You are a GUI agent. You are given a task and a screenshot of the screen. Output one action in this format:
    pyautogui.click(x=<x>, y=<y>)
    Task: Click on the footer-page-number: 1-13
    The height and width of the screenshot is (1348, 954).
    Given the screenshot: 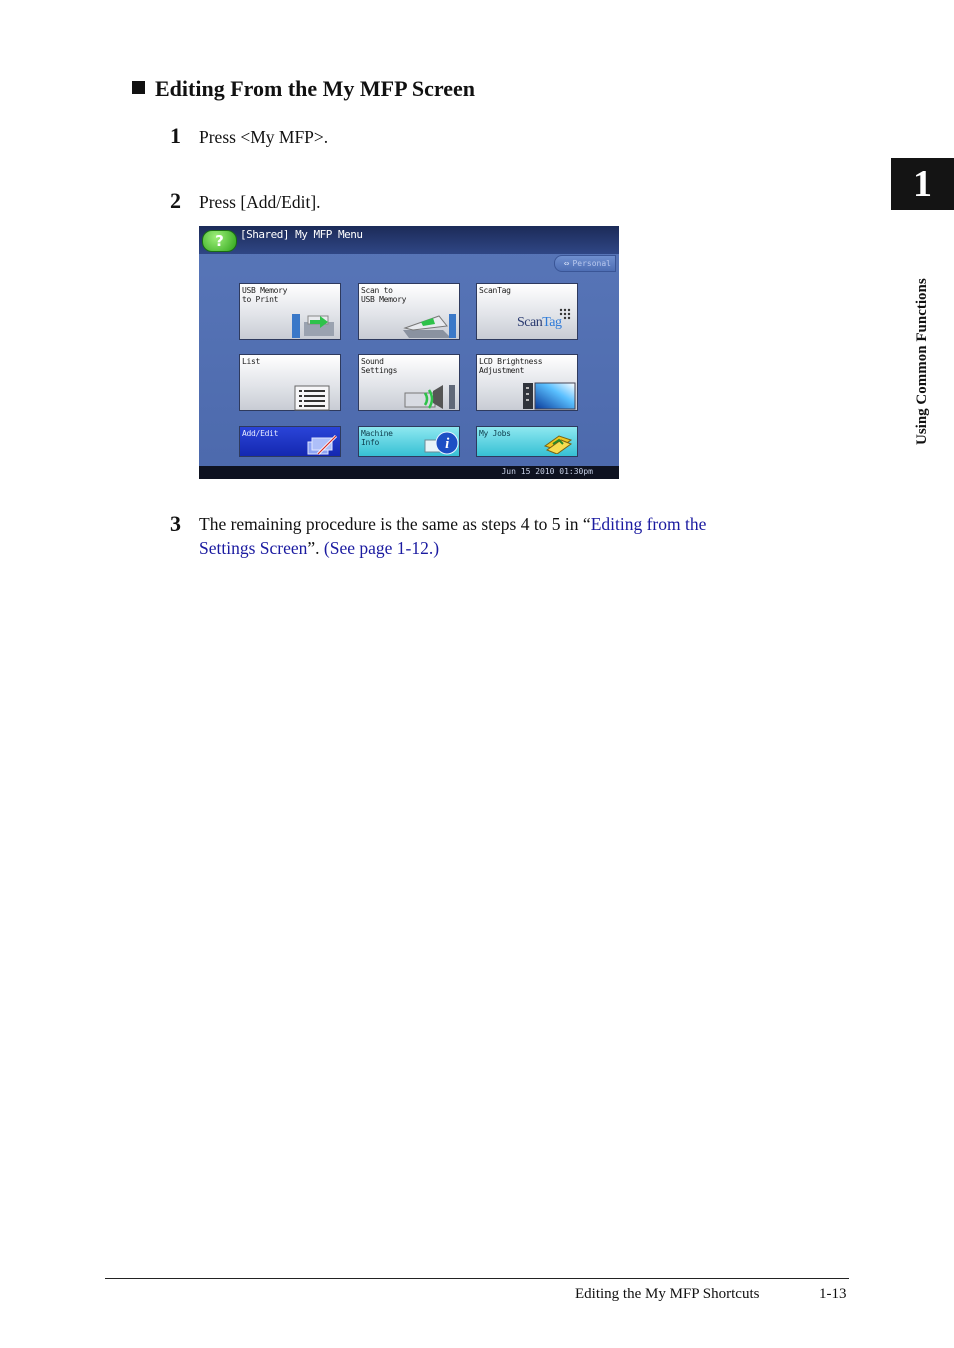 What is the action you would take?
    pyautogui.click(x=833, y=1294)
    